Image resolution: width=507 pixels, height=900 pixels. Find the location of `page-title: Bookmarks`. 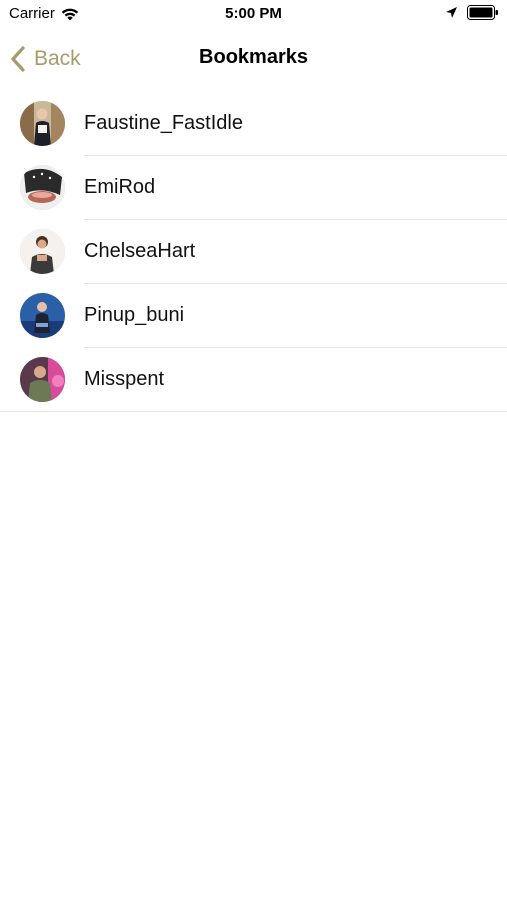

page-title: Bookmarks is located at coordinates (253, 57).